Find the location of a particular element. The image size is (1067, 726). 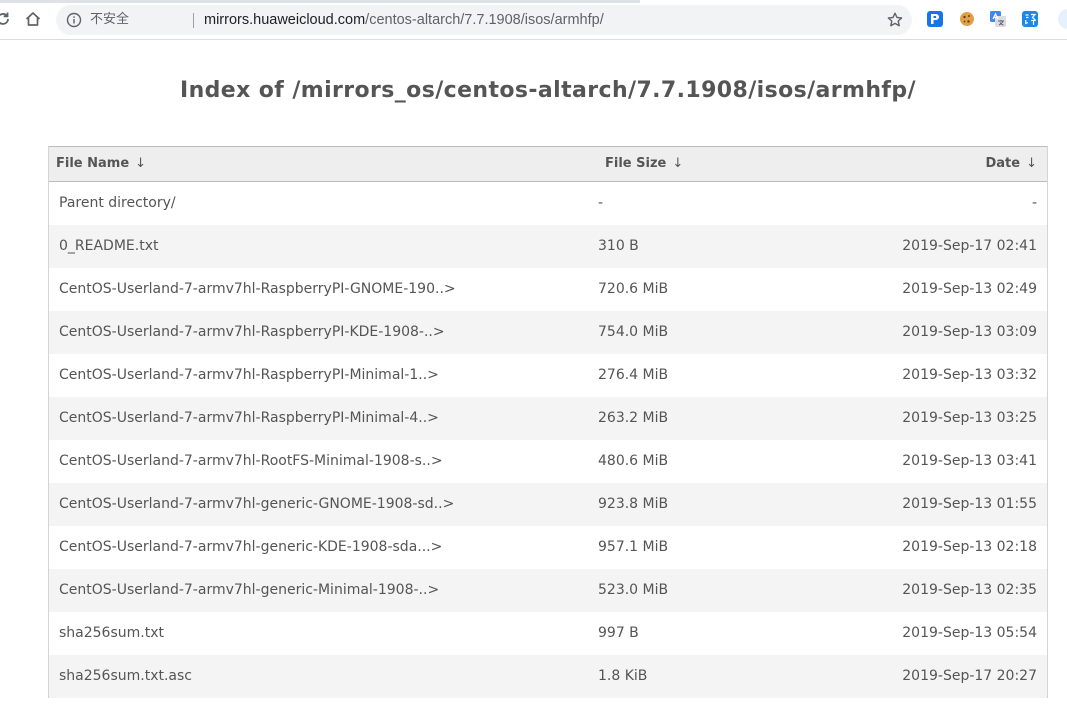

table-header: File Name ↓ File Size ↓ Date ↓ is located at coordinates (548, 164).